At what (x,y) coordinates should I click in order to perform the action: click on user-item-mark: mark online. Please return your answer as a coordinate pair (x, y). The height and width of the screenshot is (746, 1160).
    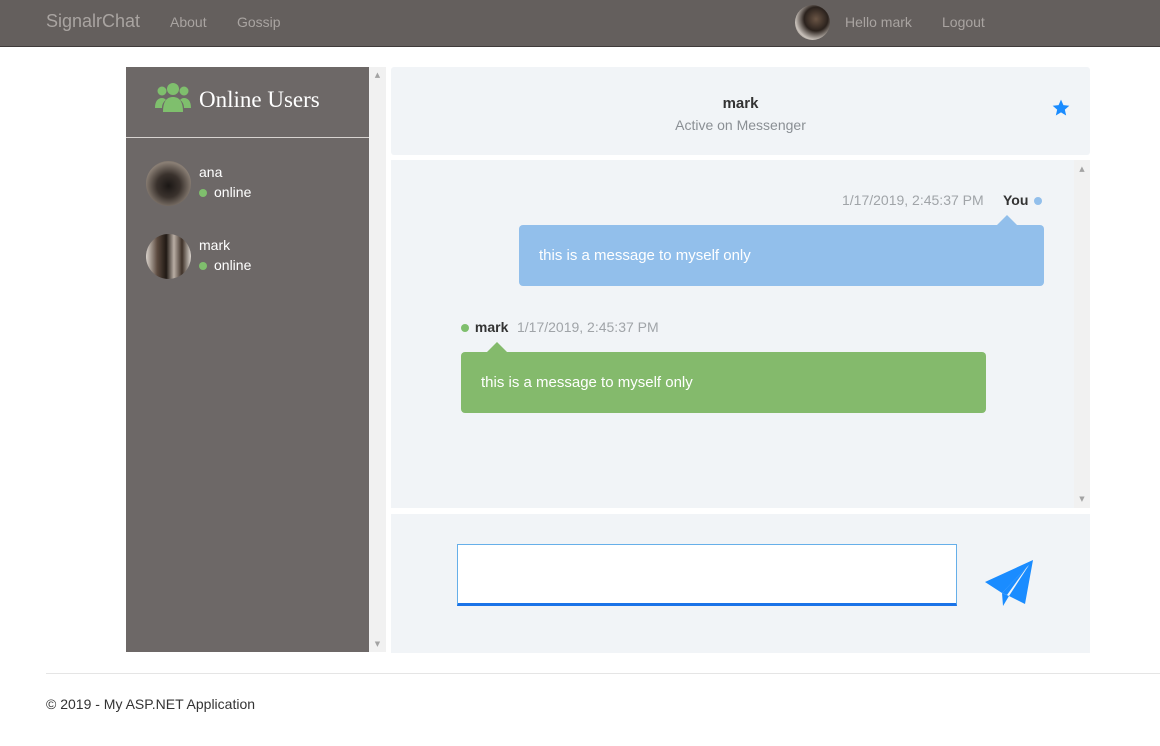
    Looking at the image, I should click on (247, 264).